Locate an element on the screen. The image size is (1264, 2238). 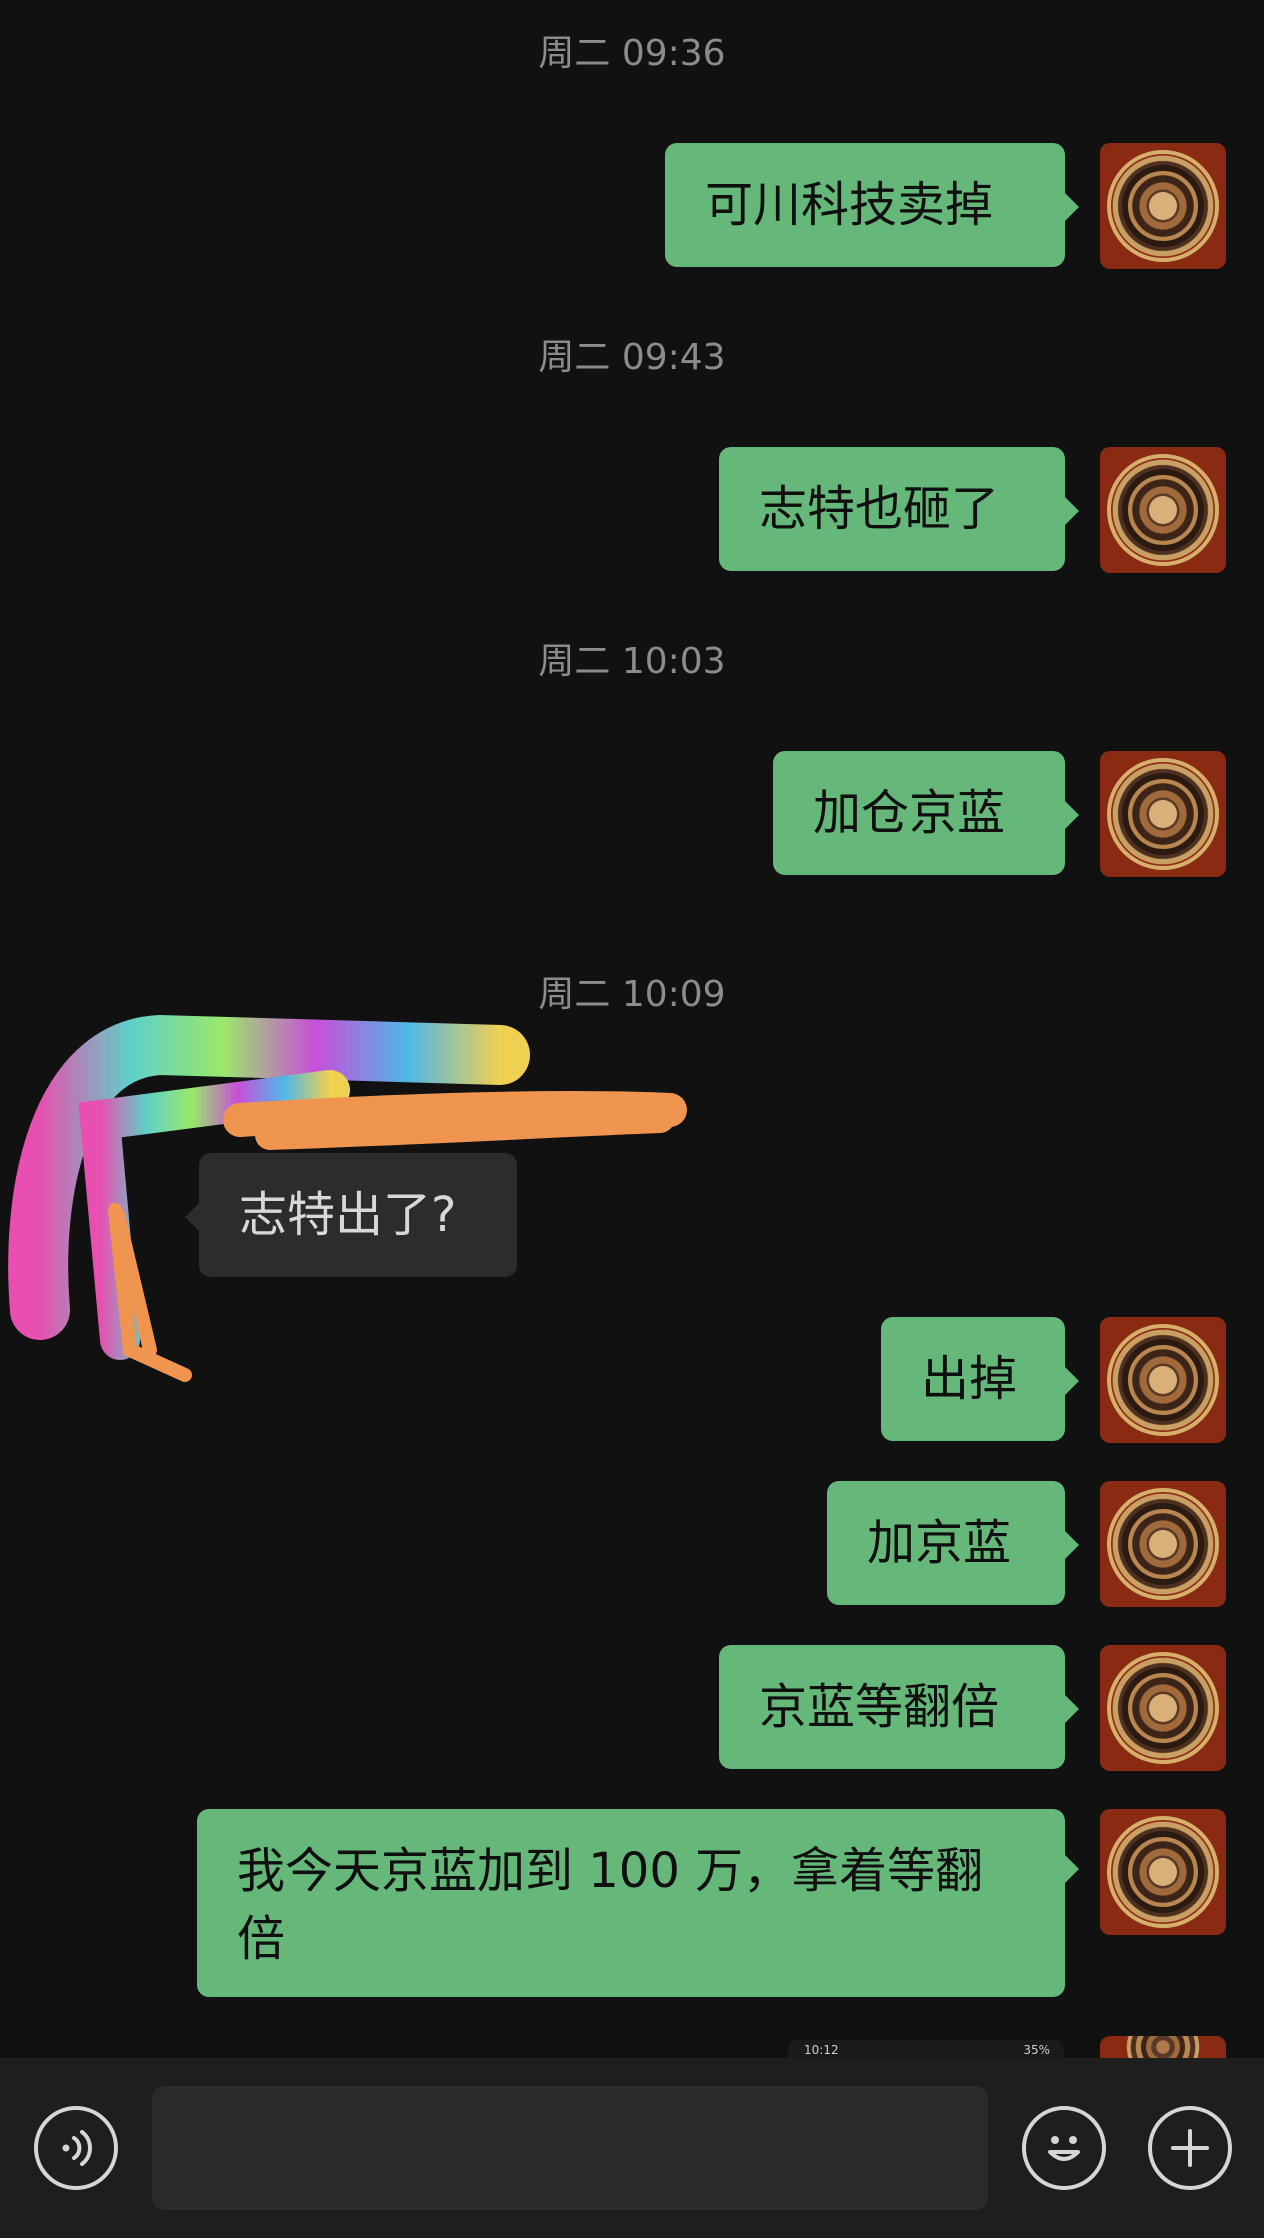
voice-icon is located at coordinates (77, 2148).